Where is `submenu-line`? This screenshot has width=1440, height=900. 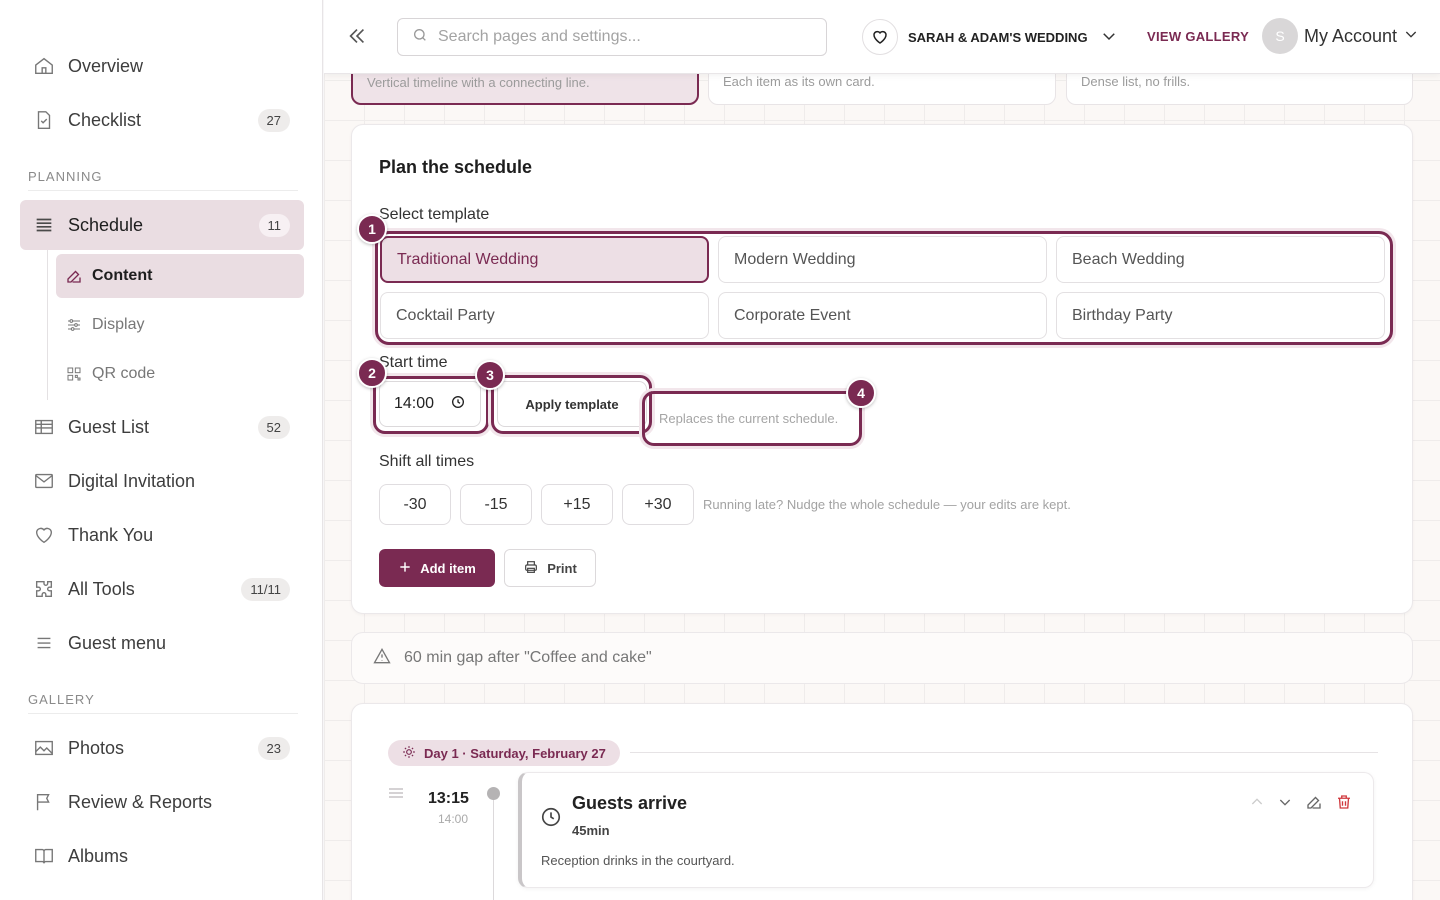 submenu-line is located at coordinates (47, 325).